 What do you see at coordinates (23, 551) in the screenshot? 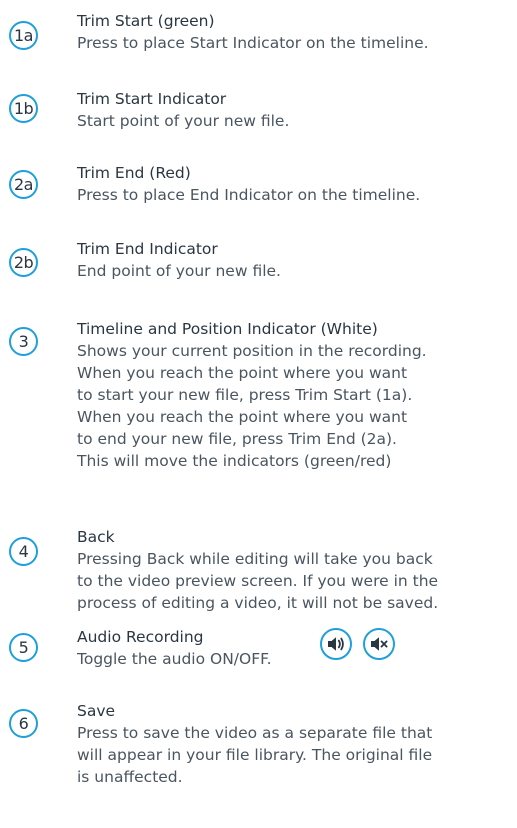
I see `number-badge: 4` at bounding box center [23, 551].